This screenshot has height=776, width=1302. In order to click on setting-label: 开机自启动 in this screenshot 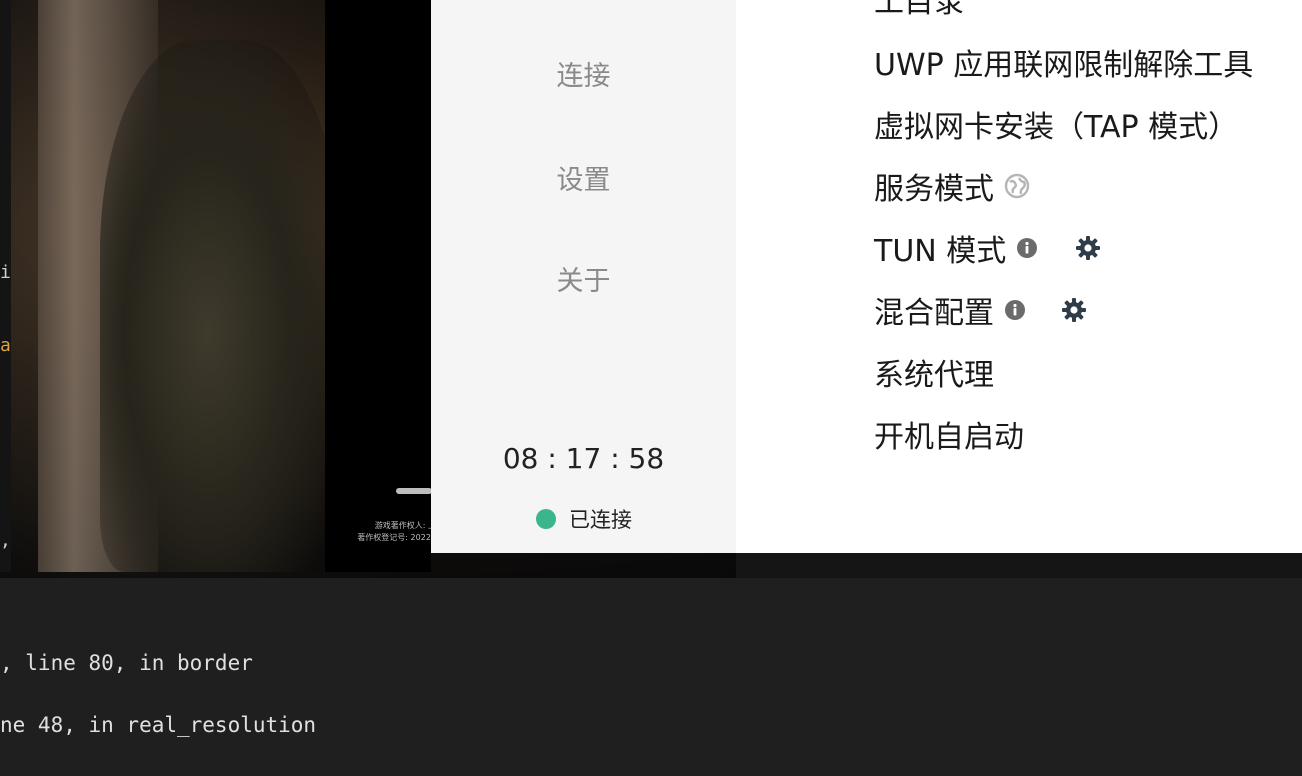, I will do `click(949, 437)`.